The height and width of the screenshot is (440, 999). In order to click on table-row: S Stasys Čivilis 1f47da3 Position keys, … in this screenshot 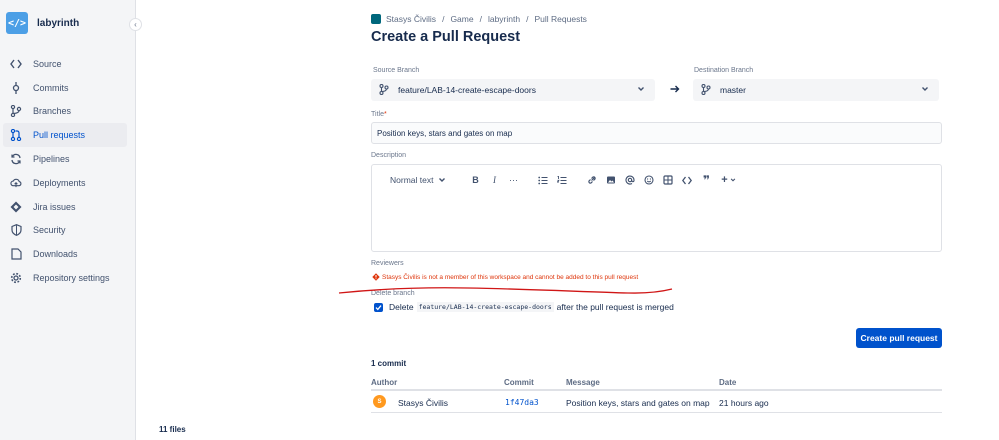, I will do `click(656, 402)`.